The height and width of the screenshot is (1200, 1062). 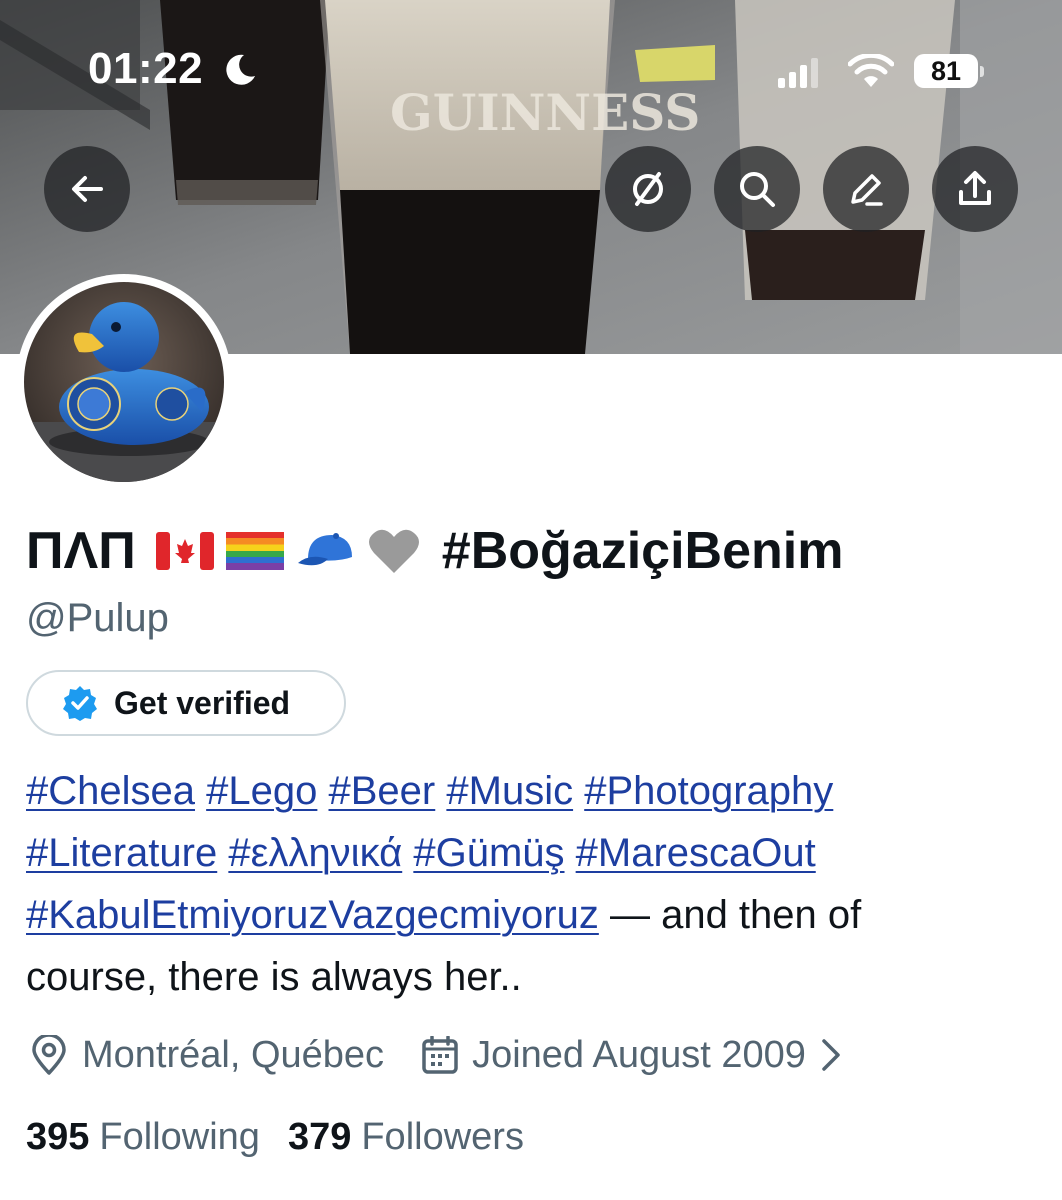 I want to click on profile-meta: Montréal, Québec Joined August 2009, so click(x=443, y=1055).